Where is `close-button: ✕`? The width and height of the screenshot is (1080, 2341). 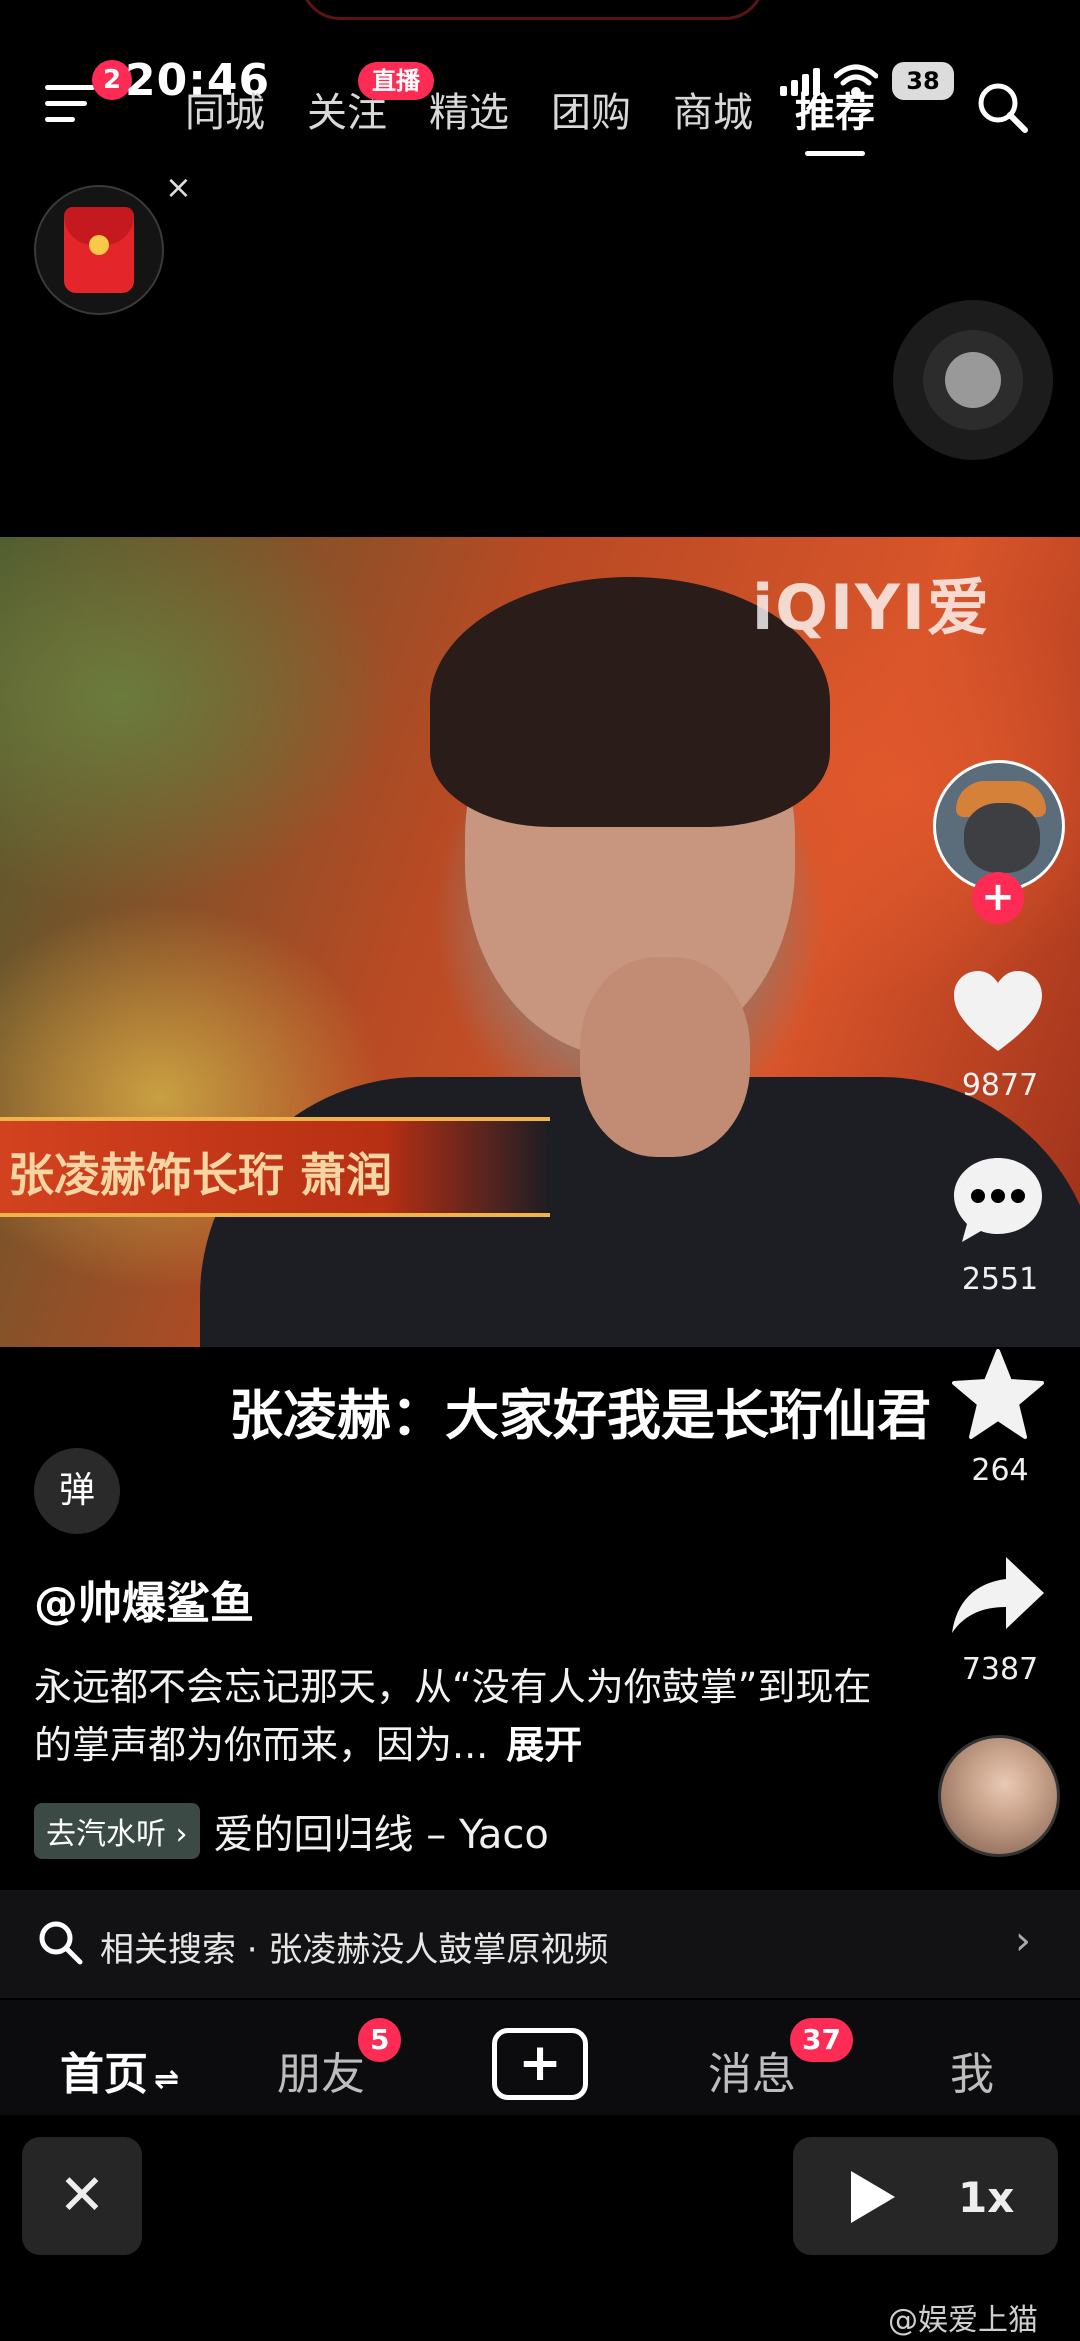 close-button: ✕ is located at coordinates (82, 2196).